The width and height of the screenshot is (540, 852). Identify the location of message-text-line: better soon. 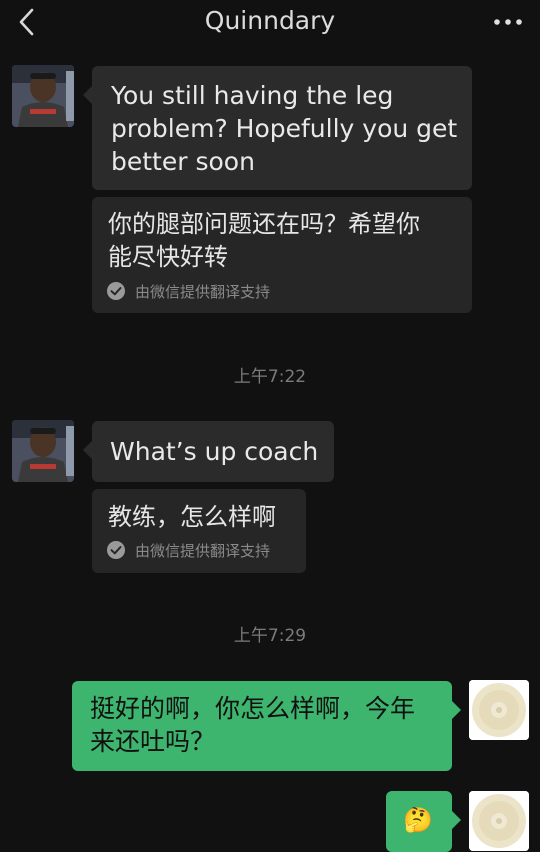
(183, 161).